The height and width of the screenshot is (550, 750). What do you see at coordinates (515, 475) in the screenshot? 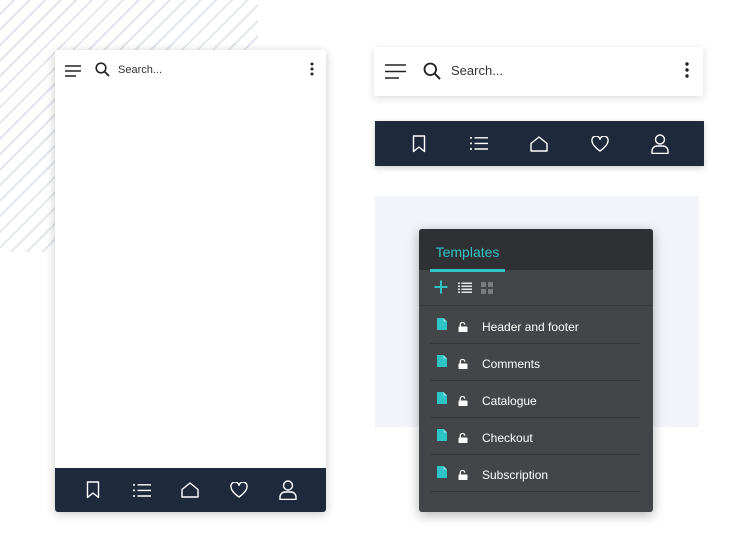
I see `template-item-label: Subscription` at bounding box center [515, 475].